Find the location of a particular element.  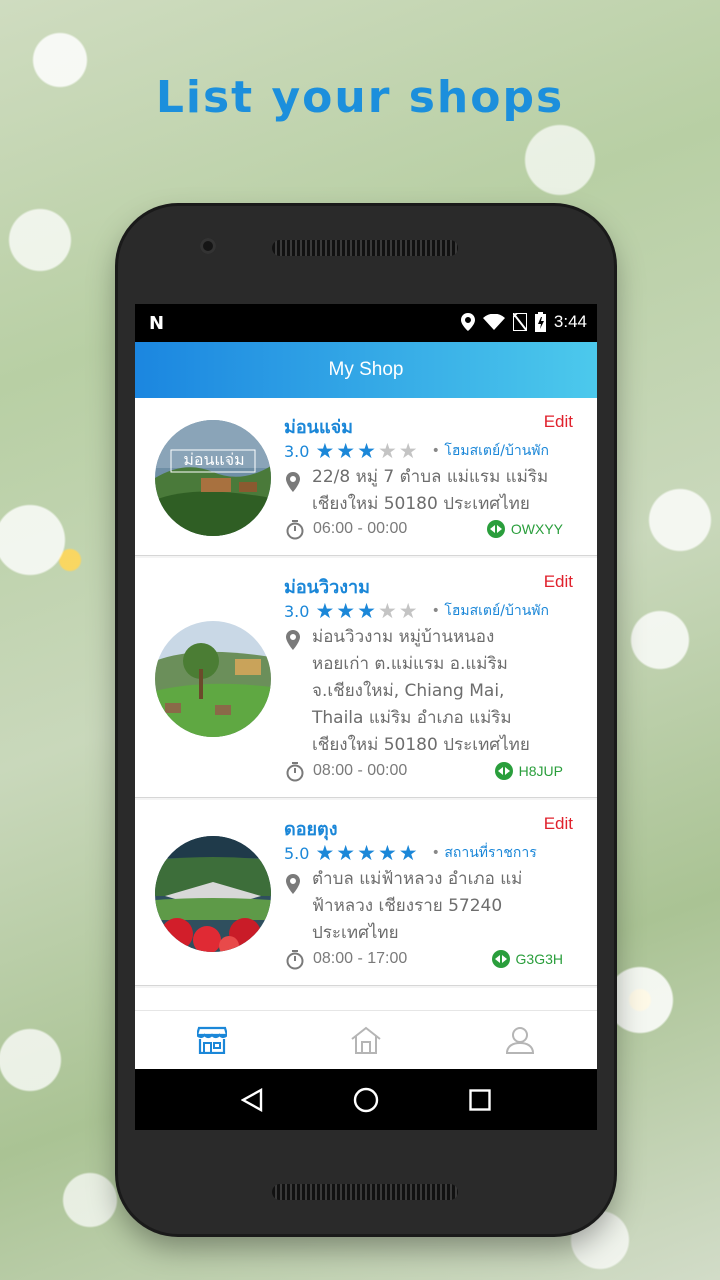

shop-code-text: G3G3H is located at coordinates (539, 959).